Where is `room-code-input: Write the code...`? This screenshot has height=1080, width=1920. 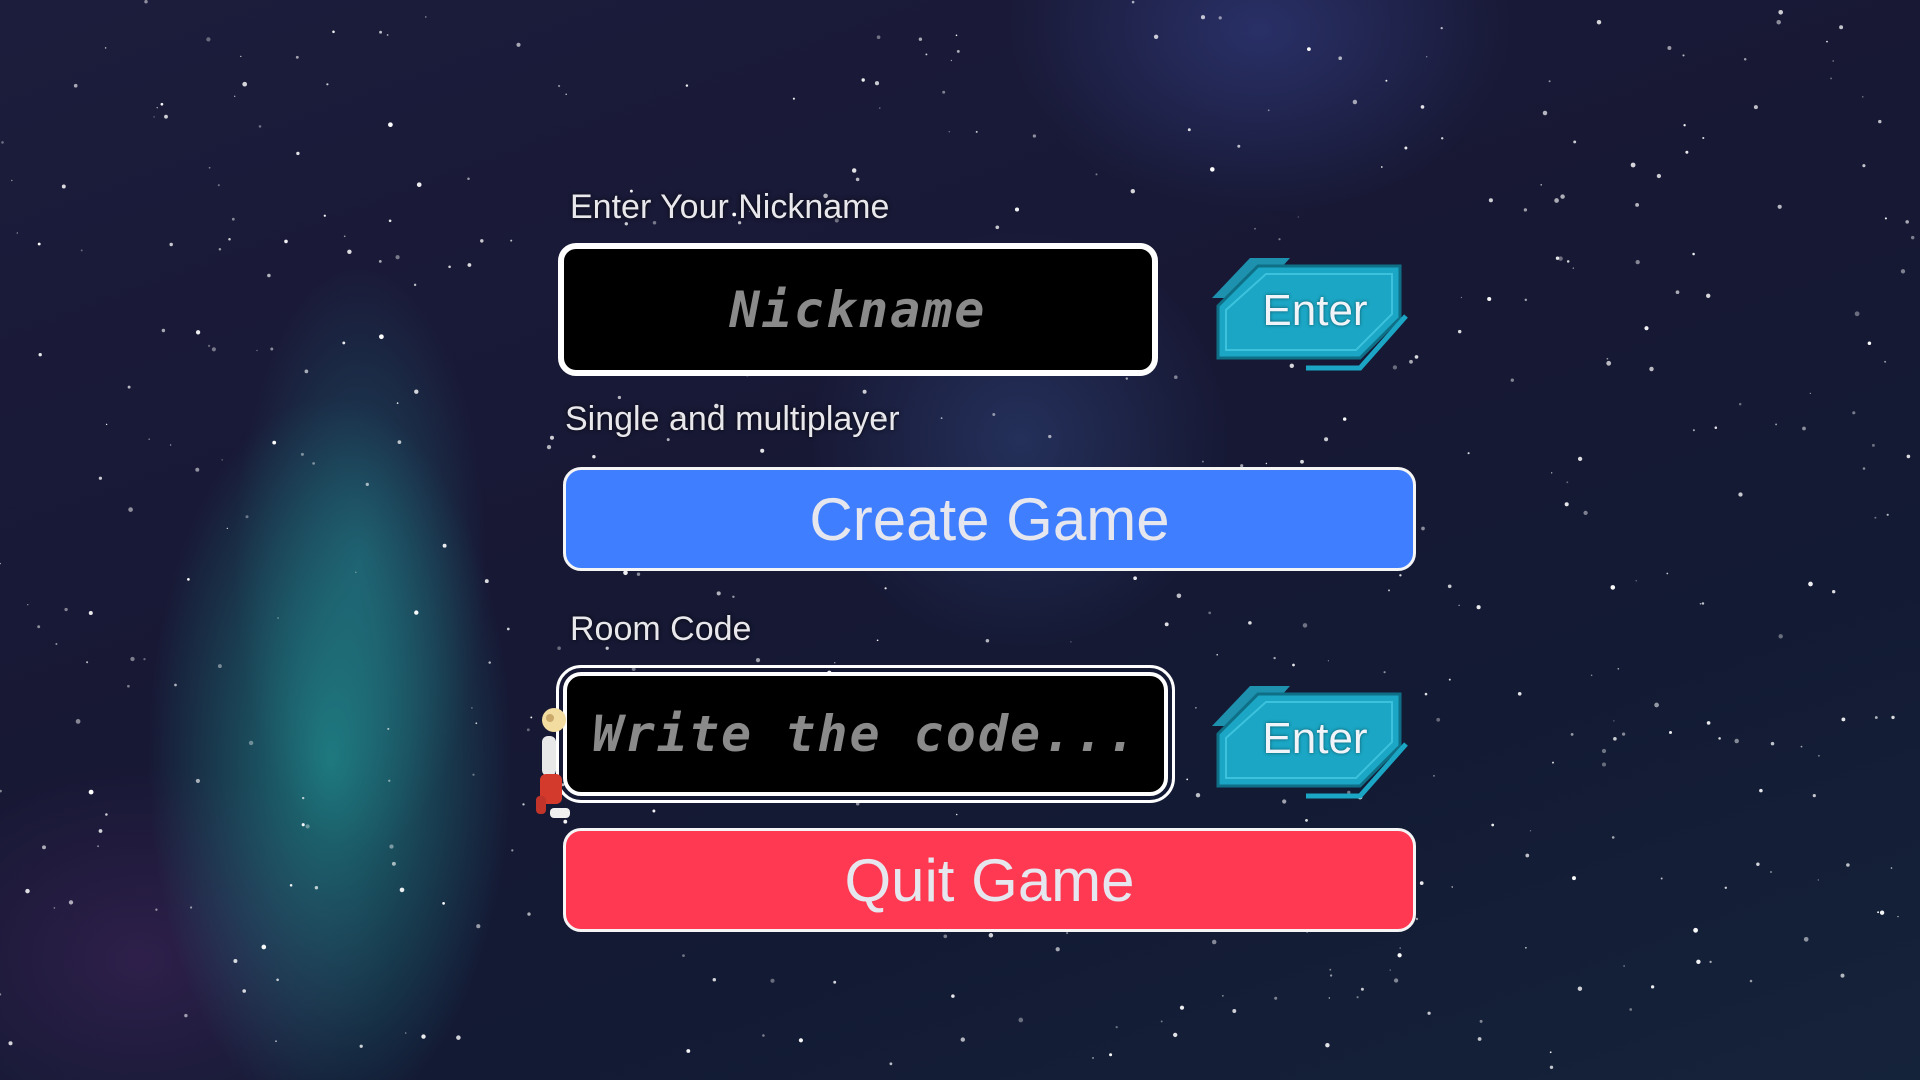 room-code-input: Write the code... is located at coordinates (865, 734).